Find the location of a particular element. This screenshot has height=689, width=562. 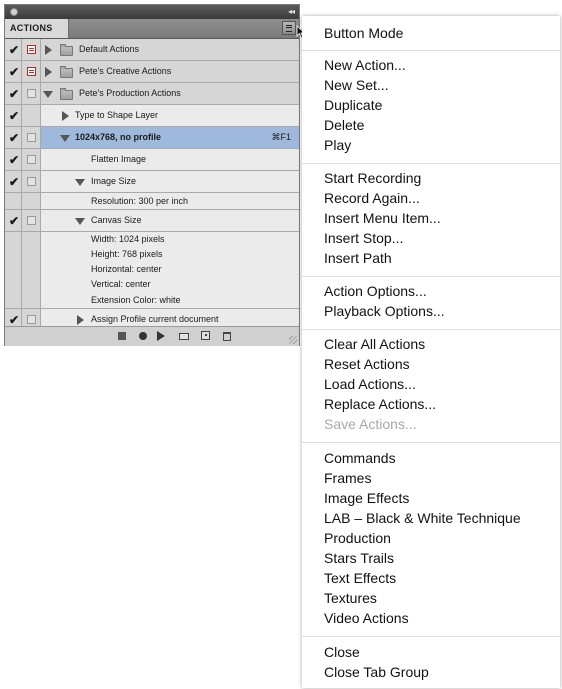

resize-grip-icon is located at coordinates (293, 340).